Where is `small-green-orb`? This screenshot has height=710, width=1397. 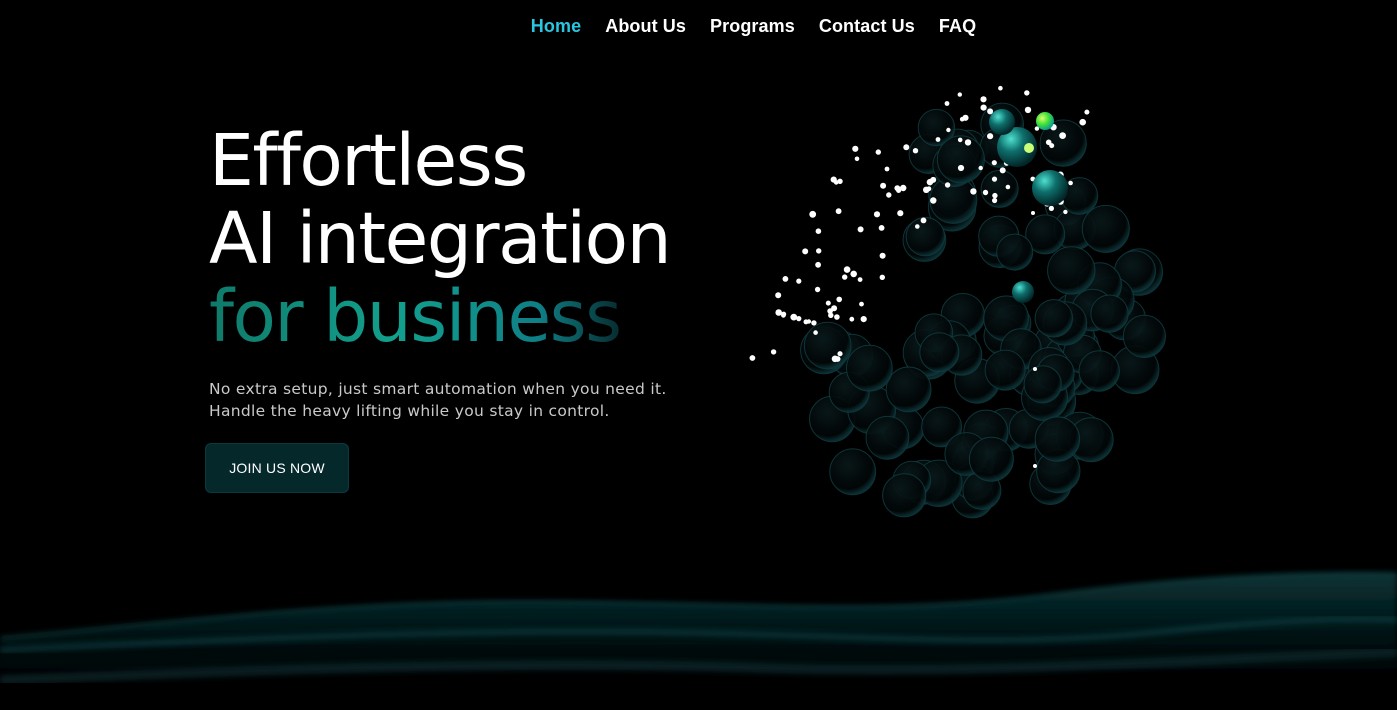 small-green-orb is located at coordinates (1029, 148).